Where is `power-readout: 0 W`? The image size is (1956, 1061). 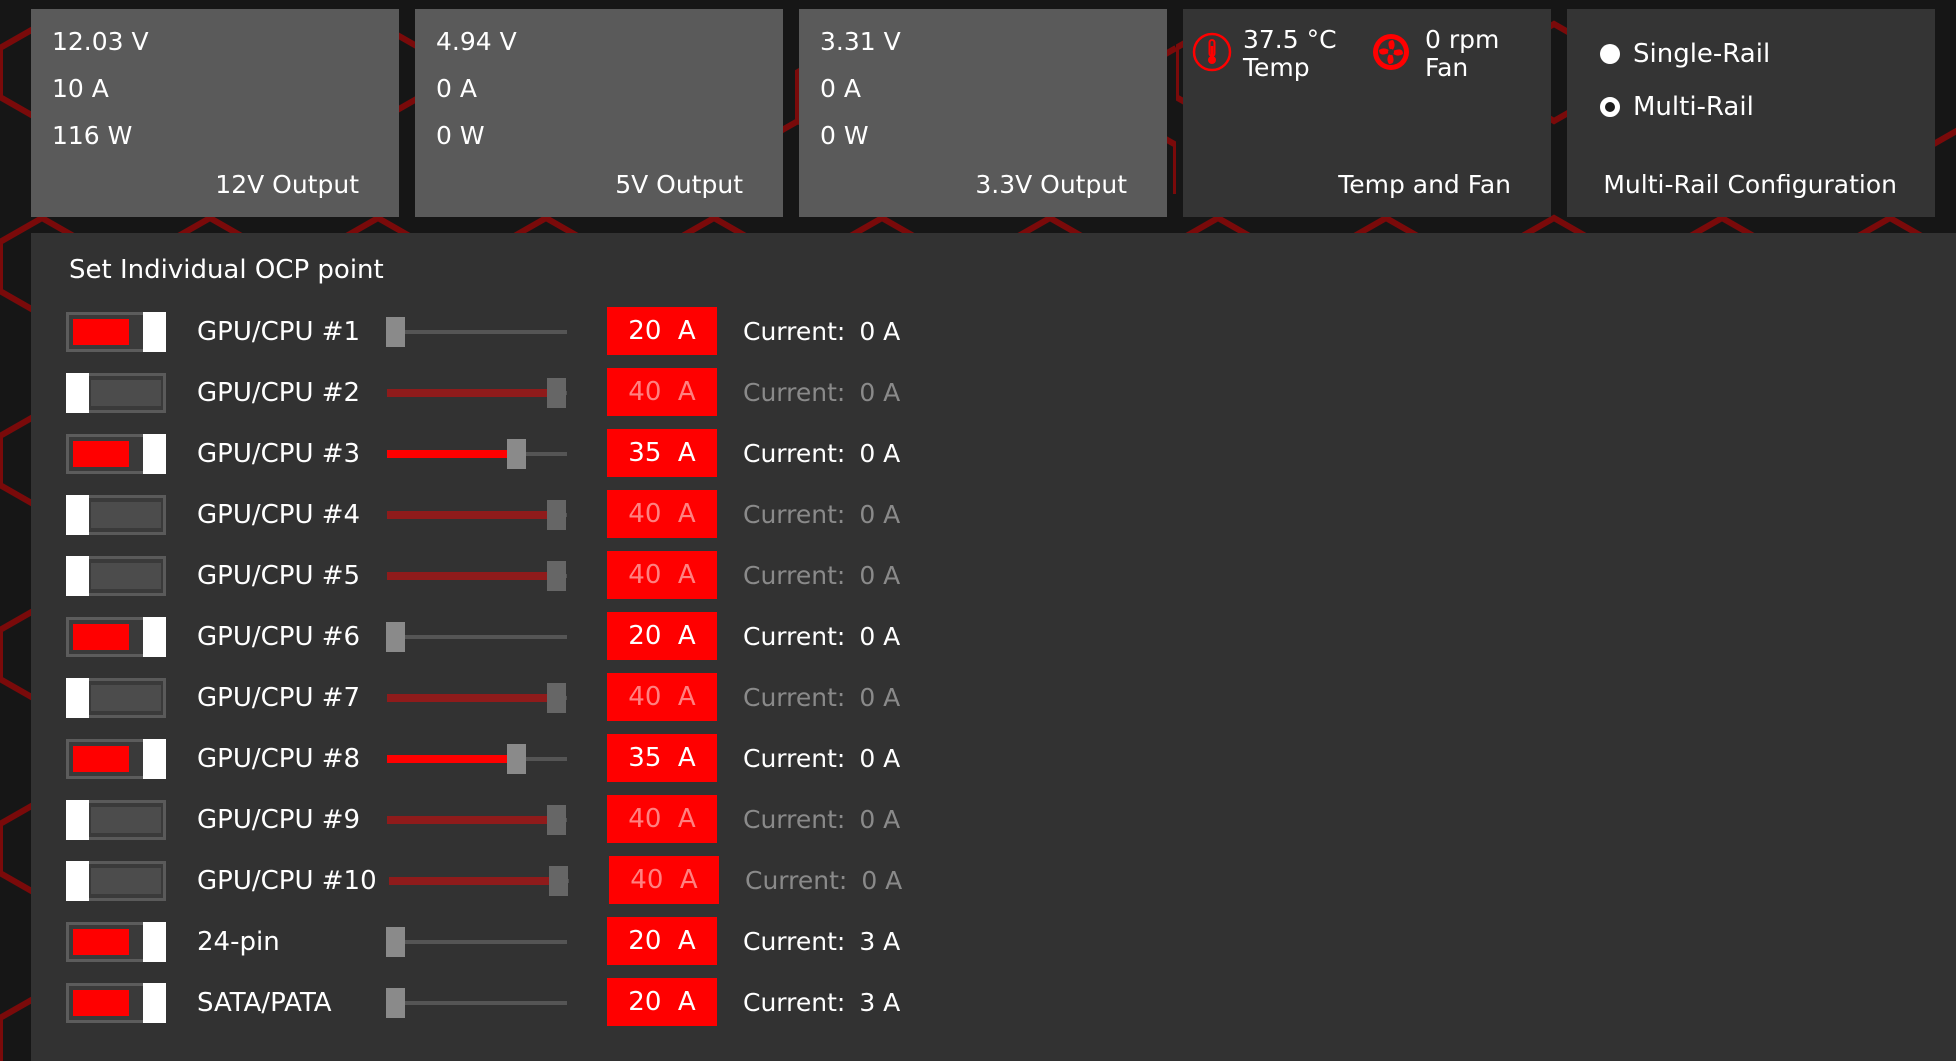 power-readout: 0 W is located at coordinates (460, 135).